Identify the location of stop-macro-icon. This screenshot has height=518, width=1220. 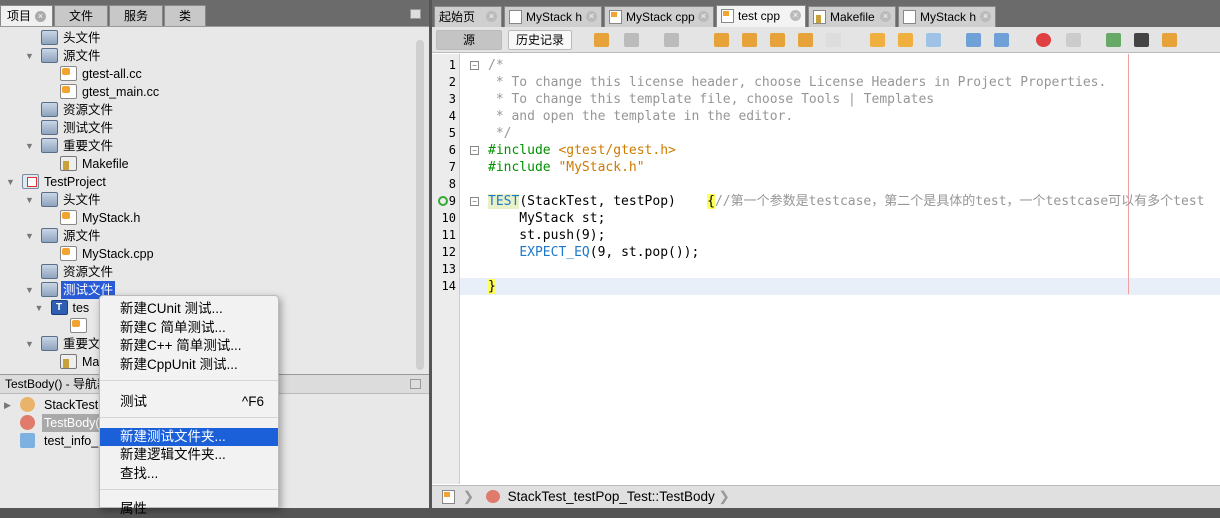
(1073, 40).